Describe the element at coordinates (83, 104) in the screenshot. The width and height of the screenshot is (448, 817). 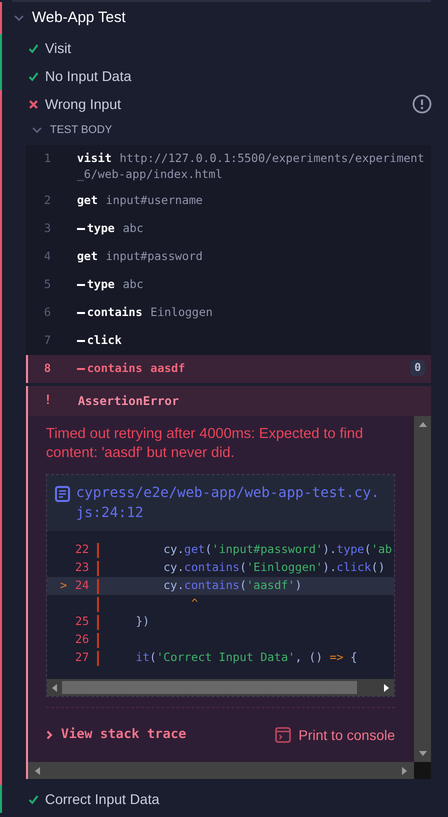
I see `test-title: Wrong Input` at that location.